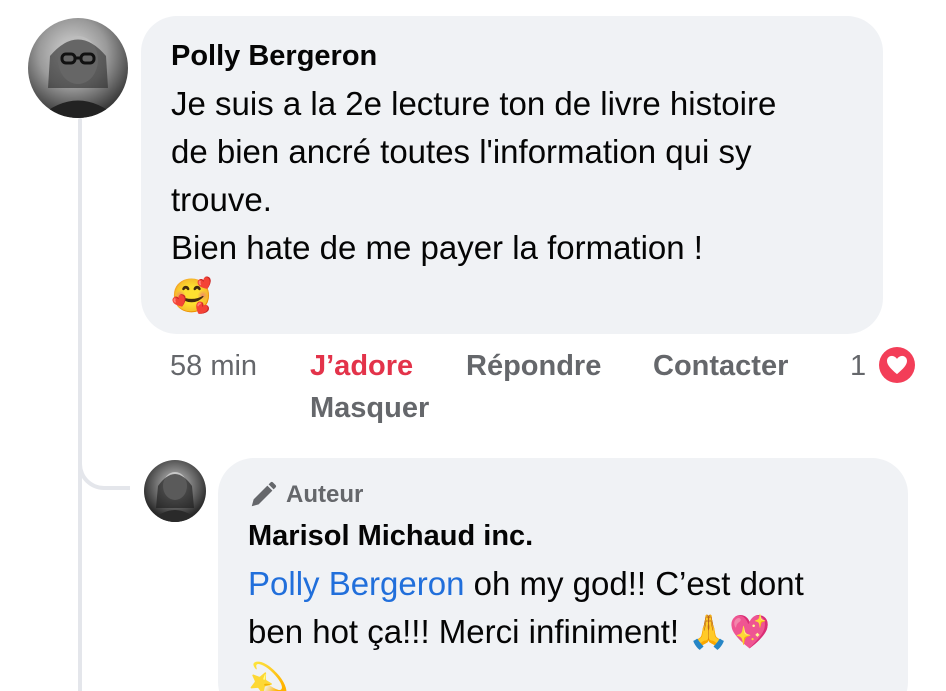 The image size is (946, 691). I want to click on comment-line: Bien hate de me payer la formation !, so click(437, 247).